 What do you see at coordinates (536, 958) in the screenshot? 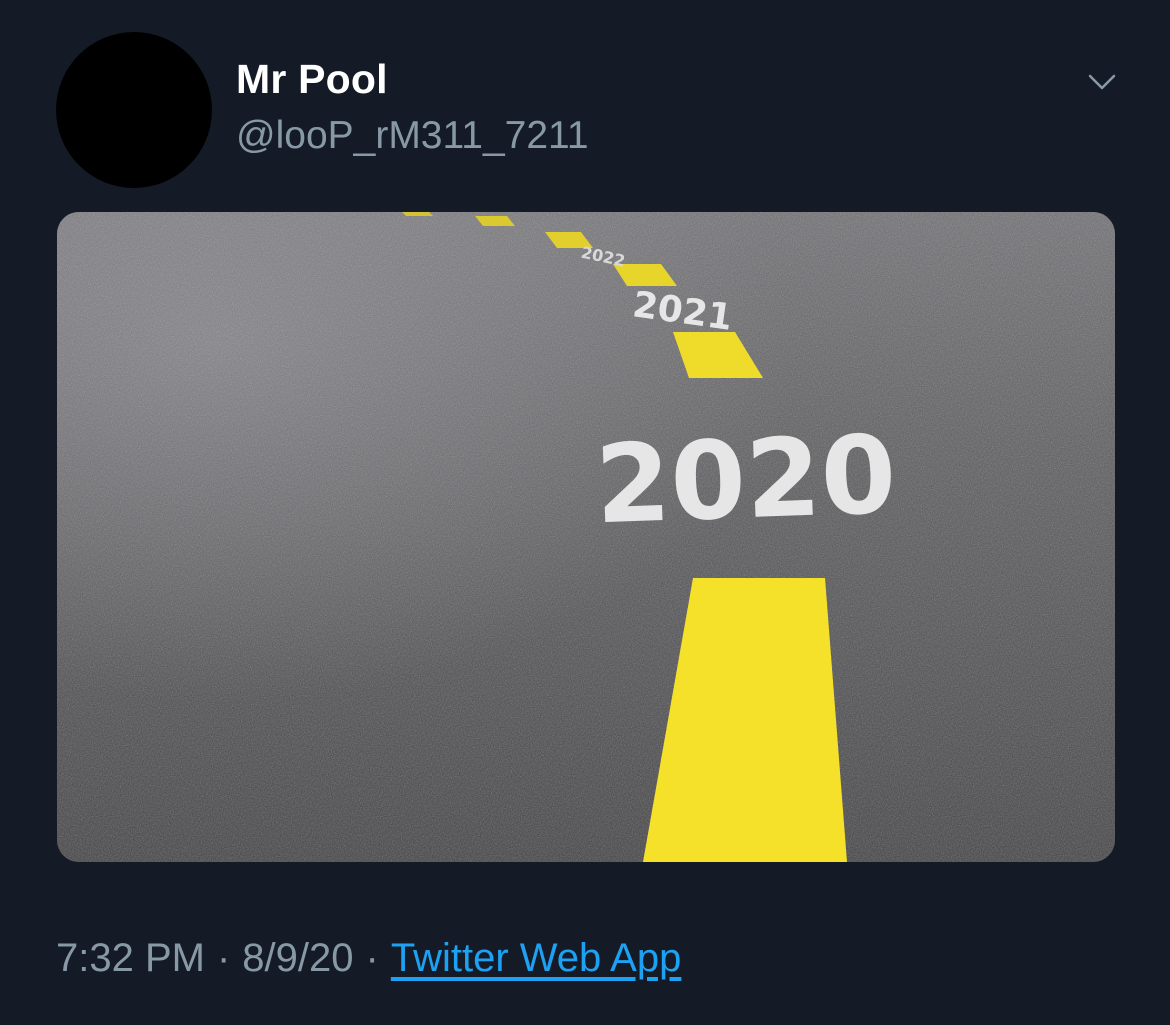
I see `source-link: Twitter Web App` at bounding box center [536, 958].